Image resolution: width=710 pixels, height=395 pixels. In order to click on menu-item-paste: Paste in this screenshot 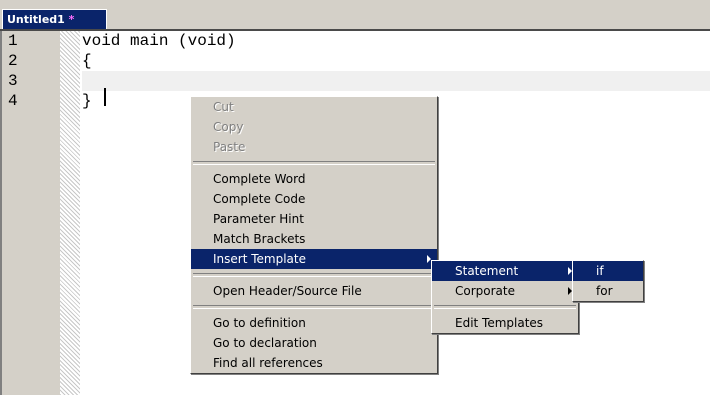, I will do `click(314, 147)`.